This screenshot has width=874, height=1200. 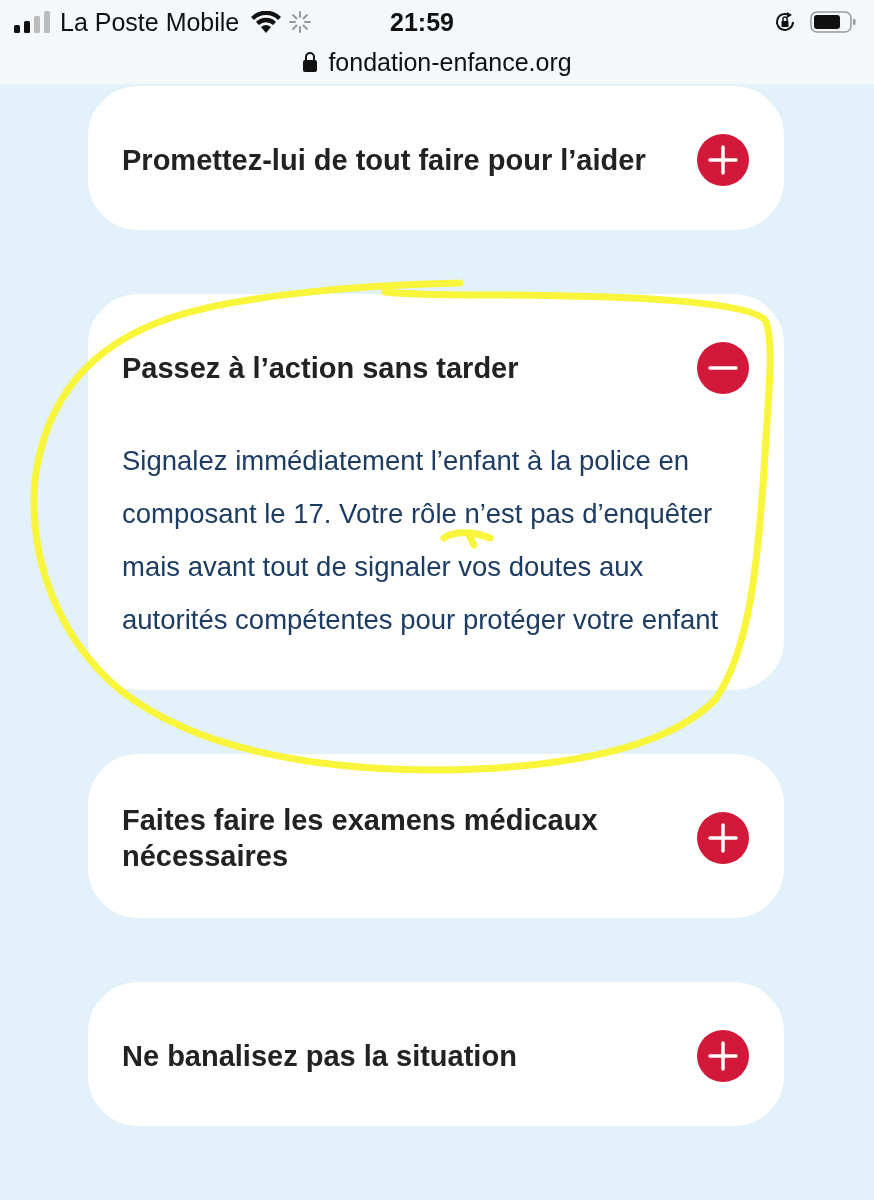 What do you see at coordinates (394, 838) in the screenshot?
I see `accordion-title: Faites faire les examens médicaux nécessaires` at bounding box center [394, 838].